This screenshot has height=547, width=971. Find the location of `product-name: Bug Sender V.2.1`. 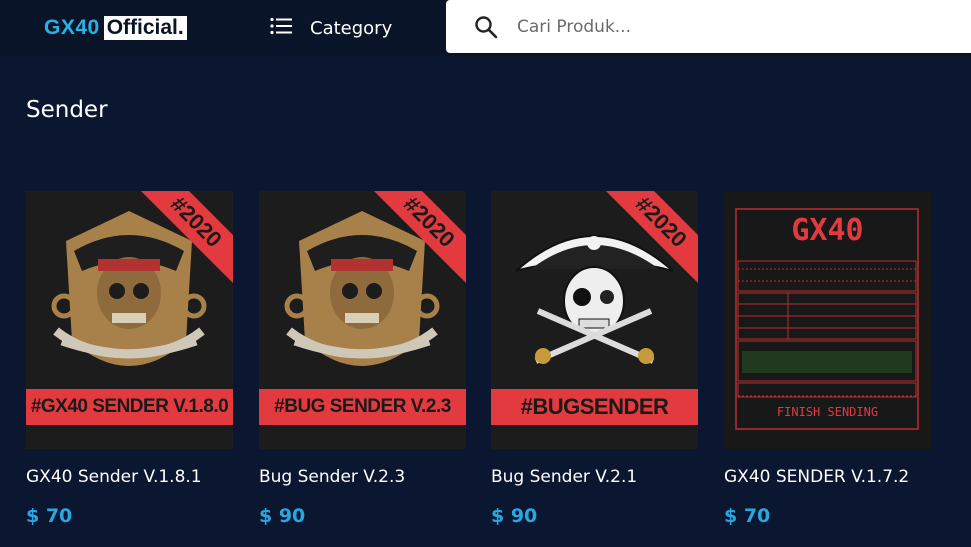

product-name: Bug Sender V.2.1 is located at coordinates (594, 477).